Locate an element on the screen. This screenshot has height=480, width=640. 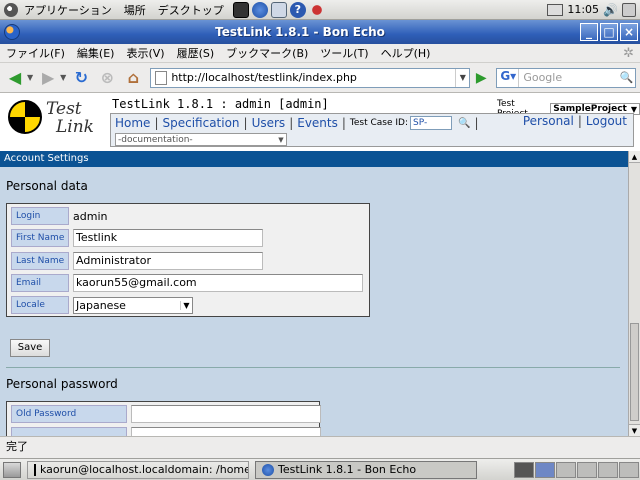
taskbar-terminal-label: kaorun@localhost.localdomain: /home··· is located at coordinates (144, 469).